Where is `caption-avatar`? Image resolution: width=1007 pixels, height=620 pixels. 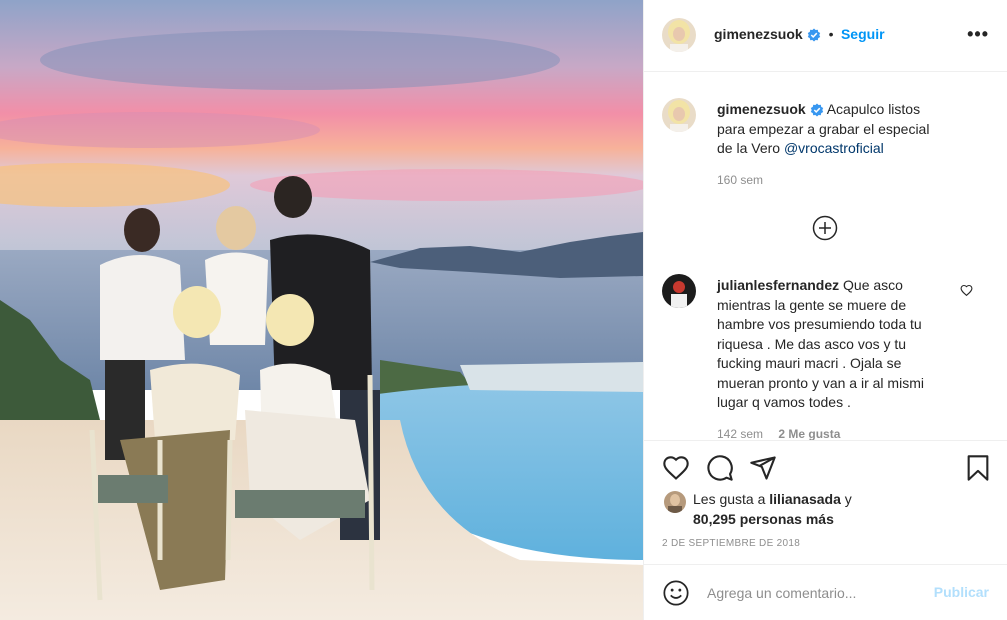 caption-avatar is located at coordinates (679, 115).